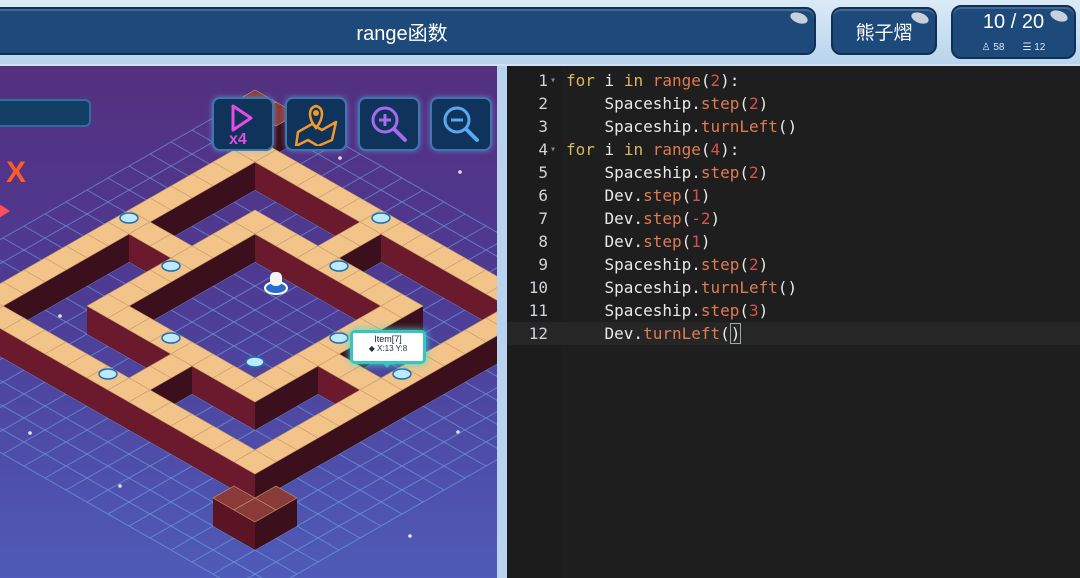 This screenshot has width=1080, height=578. What do you see at coordinates (999, 47) in the screenshot?
I see `stat-a-value: 58` at bounding box center [999, 47].